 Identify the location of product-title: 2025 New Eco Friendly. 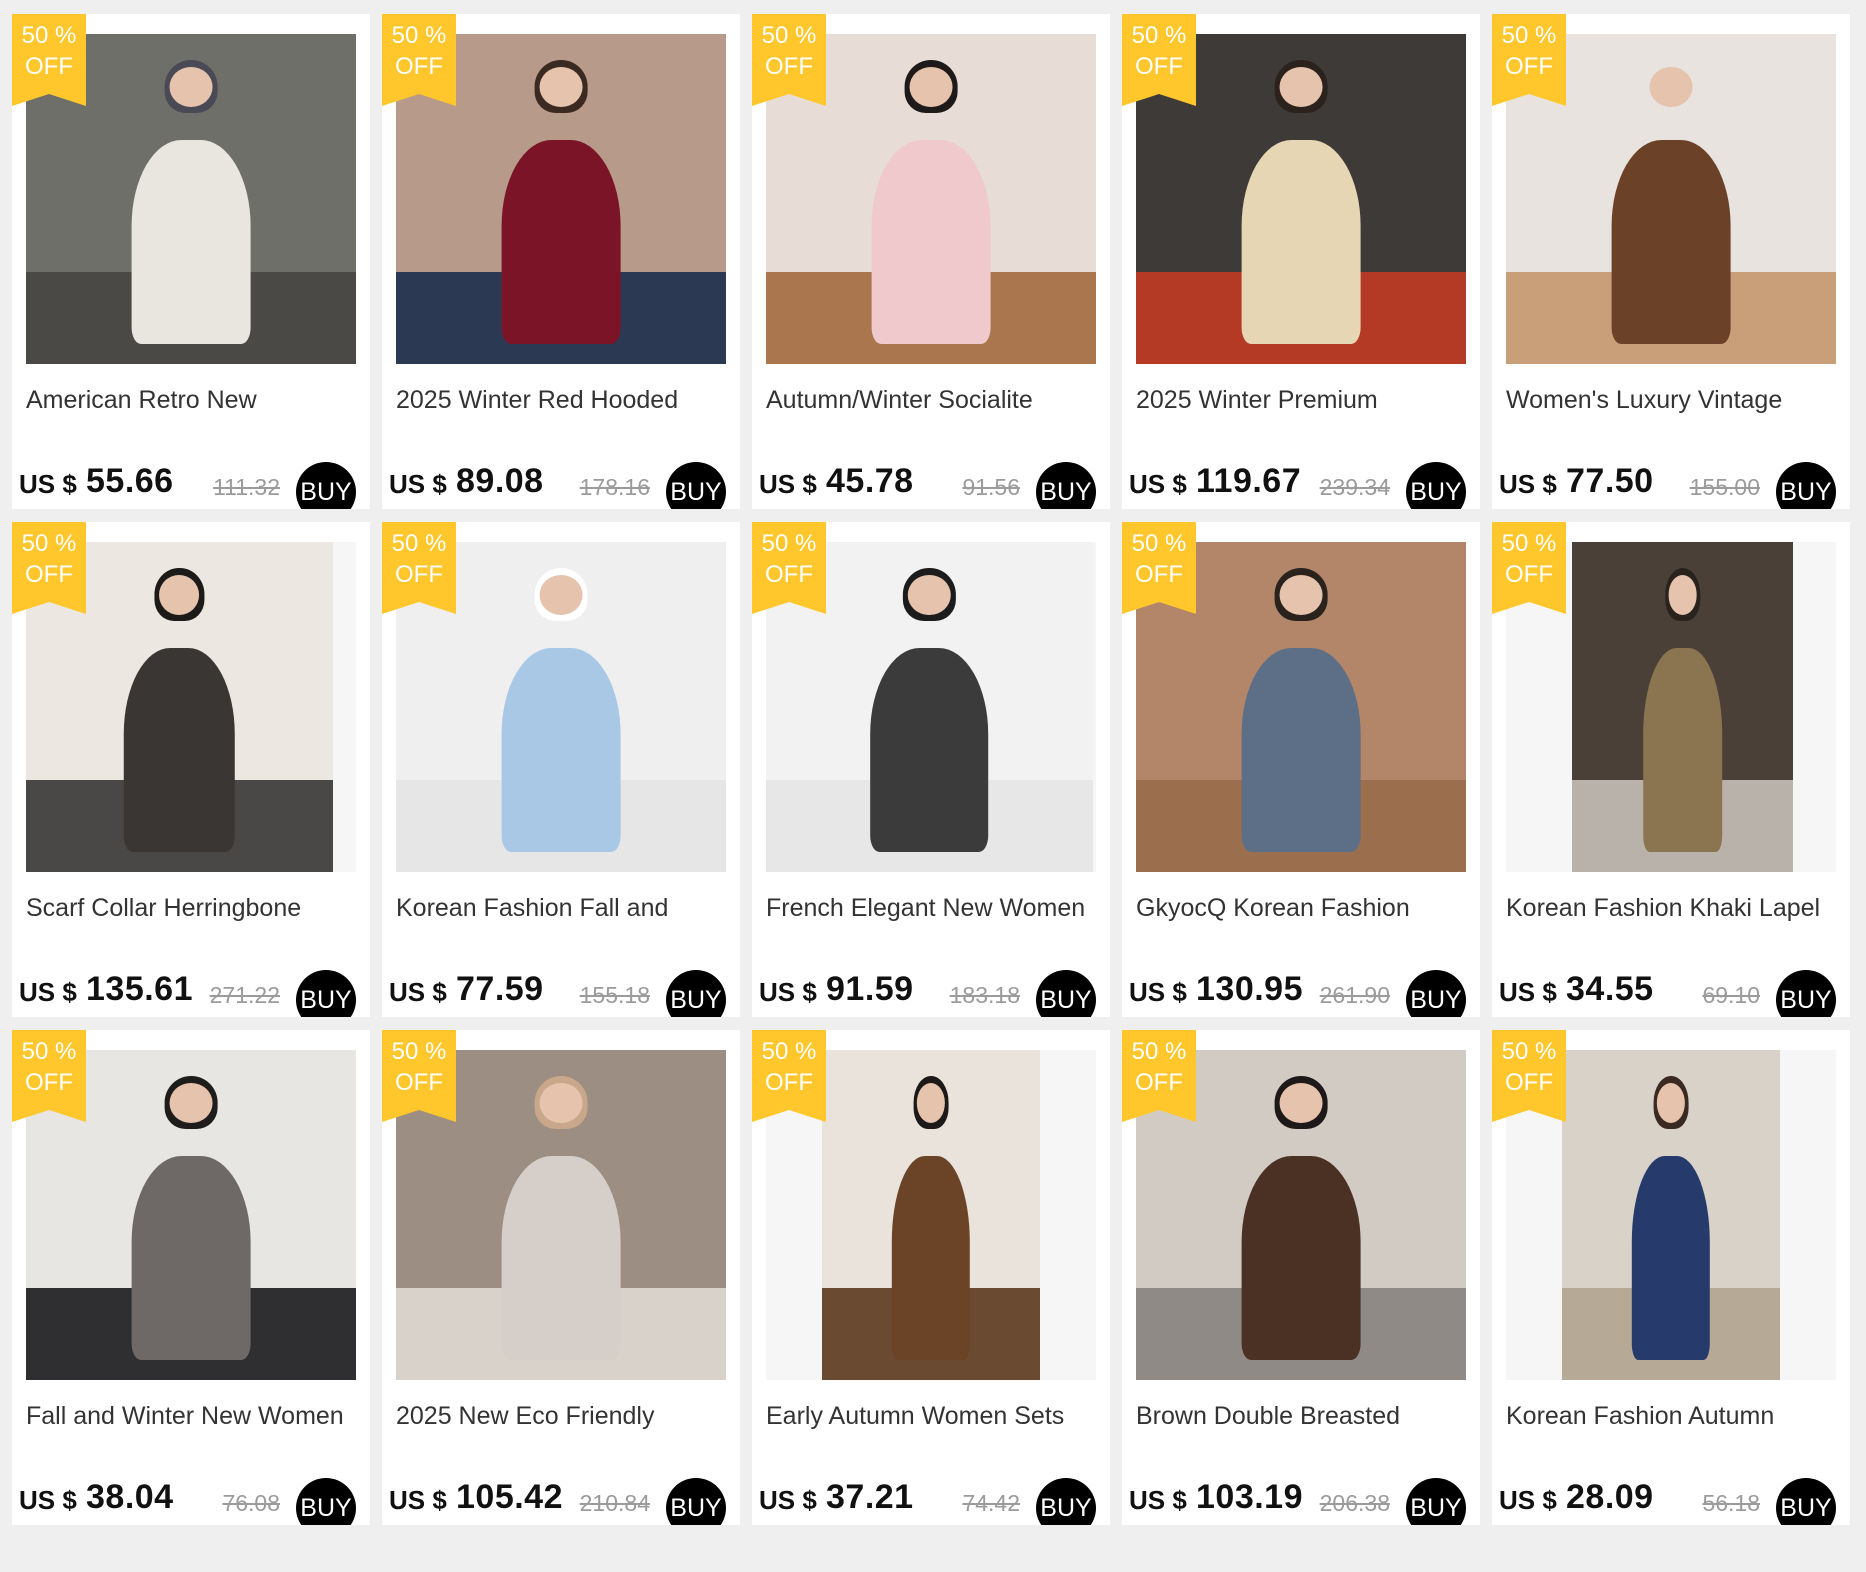
(564, 1422).